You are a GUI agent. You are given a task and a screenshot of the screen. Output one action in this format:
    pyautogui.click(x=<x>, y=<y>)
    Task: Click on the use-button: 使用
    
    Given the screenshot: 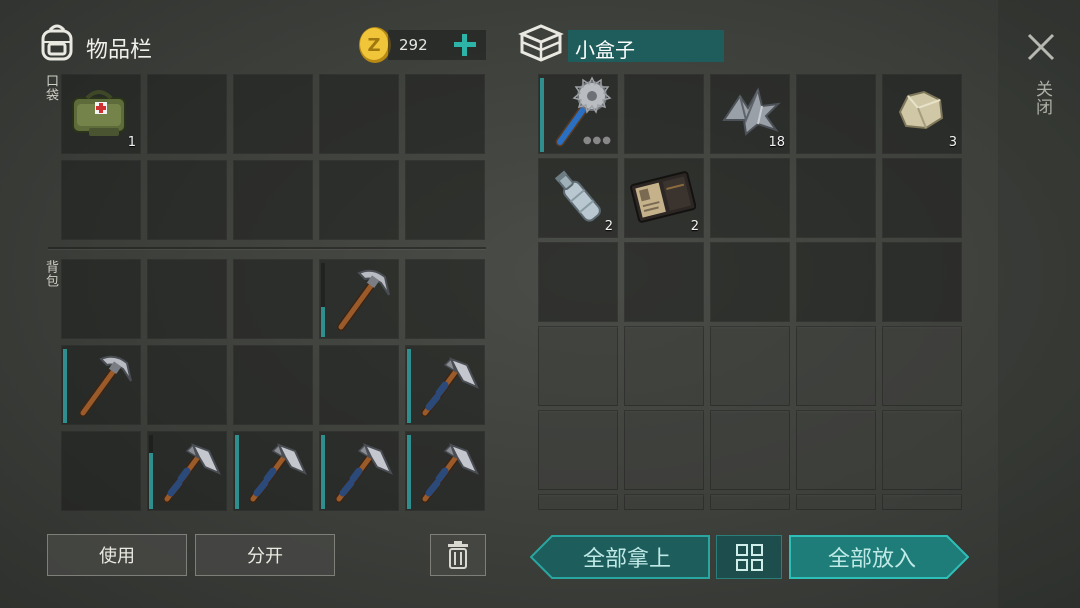 What is the action you would take?
    pyautogui.click(x=117, y=555)
    